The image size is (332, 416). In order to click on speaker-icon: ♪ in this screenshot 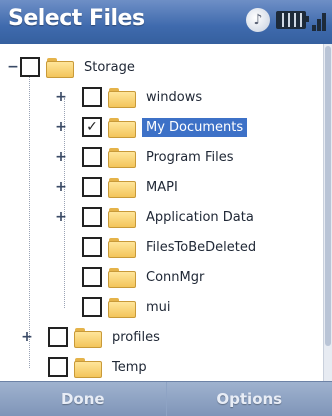, I will do `click(258, 20)`.